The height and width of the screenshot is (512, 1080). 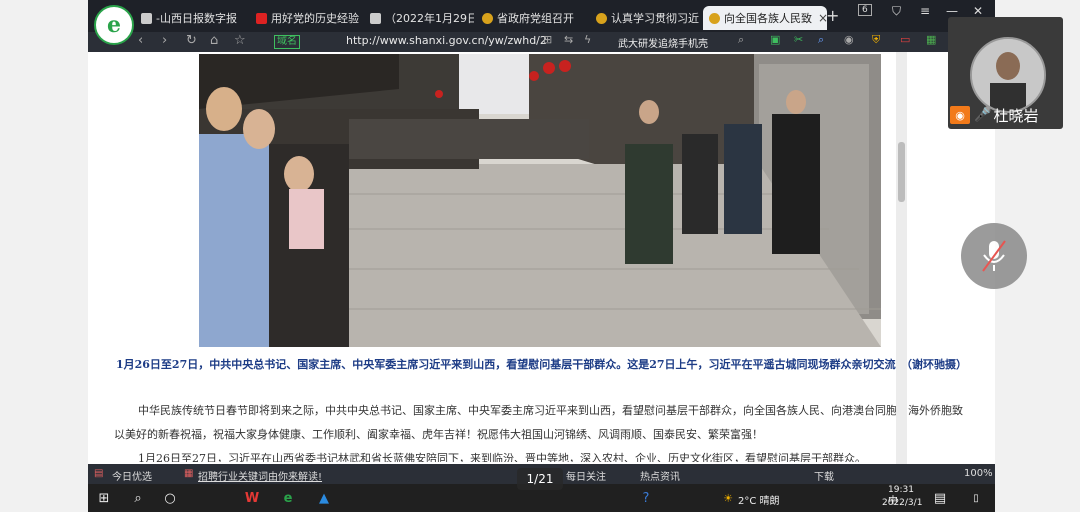 I want to click on translate-icon: ⇆, so click(x=568, y=39).